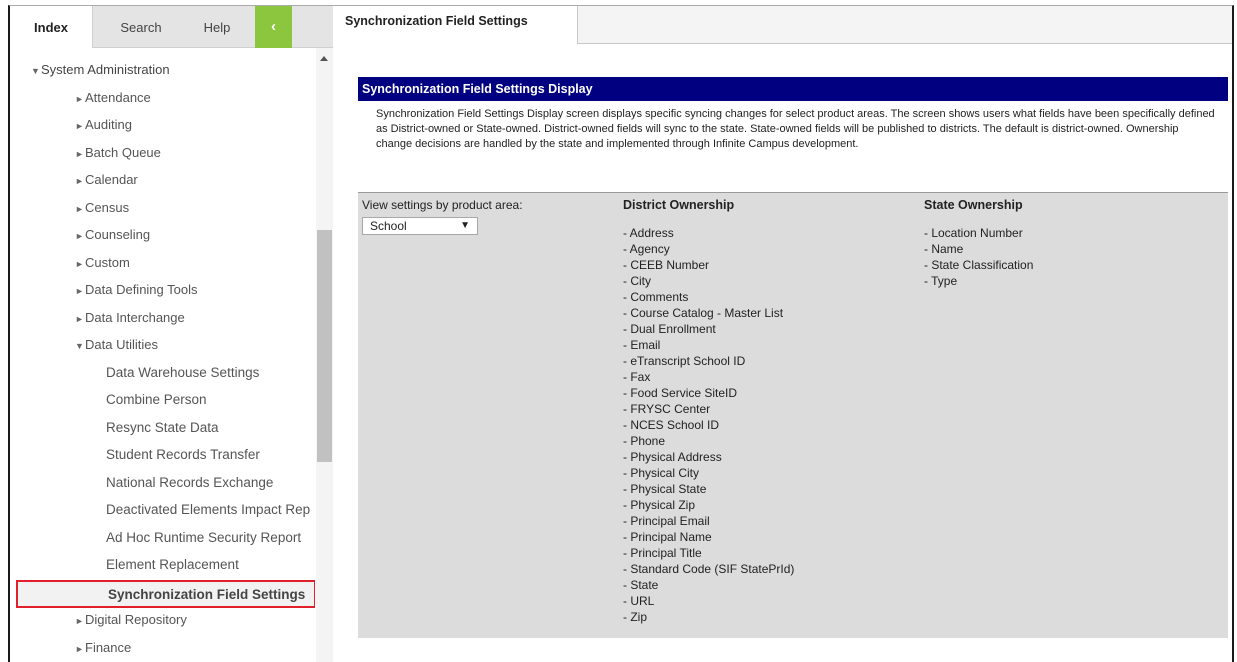 The width and height of the screenshot is (1237, 662). I want to click on tree-item-census: ►Census, so click(102, 207).